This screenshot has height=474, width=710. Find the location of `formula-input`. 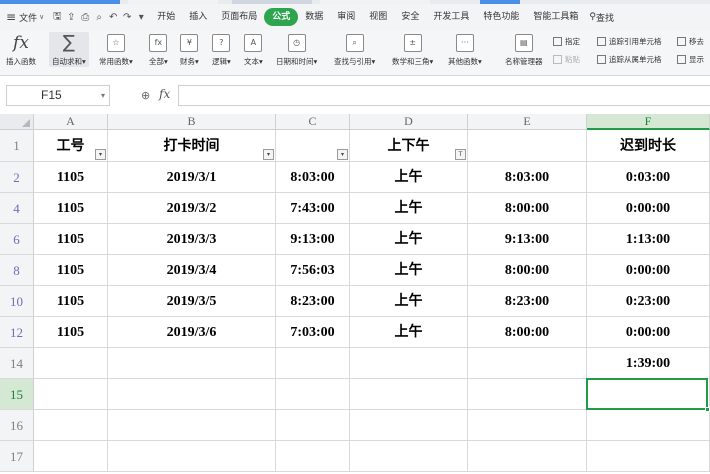

formula-input is located at coordinates (444, 95).